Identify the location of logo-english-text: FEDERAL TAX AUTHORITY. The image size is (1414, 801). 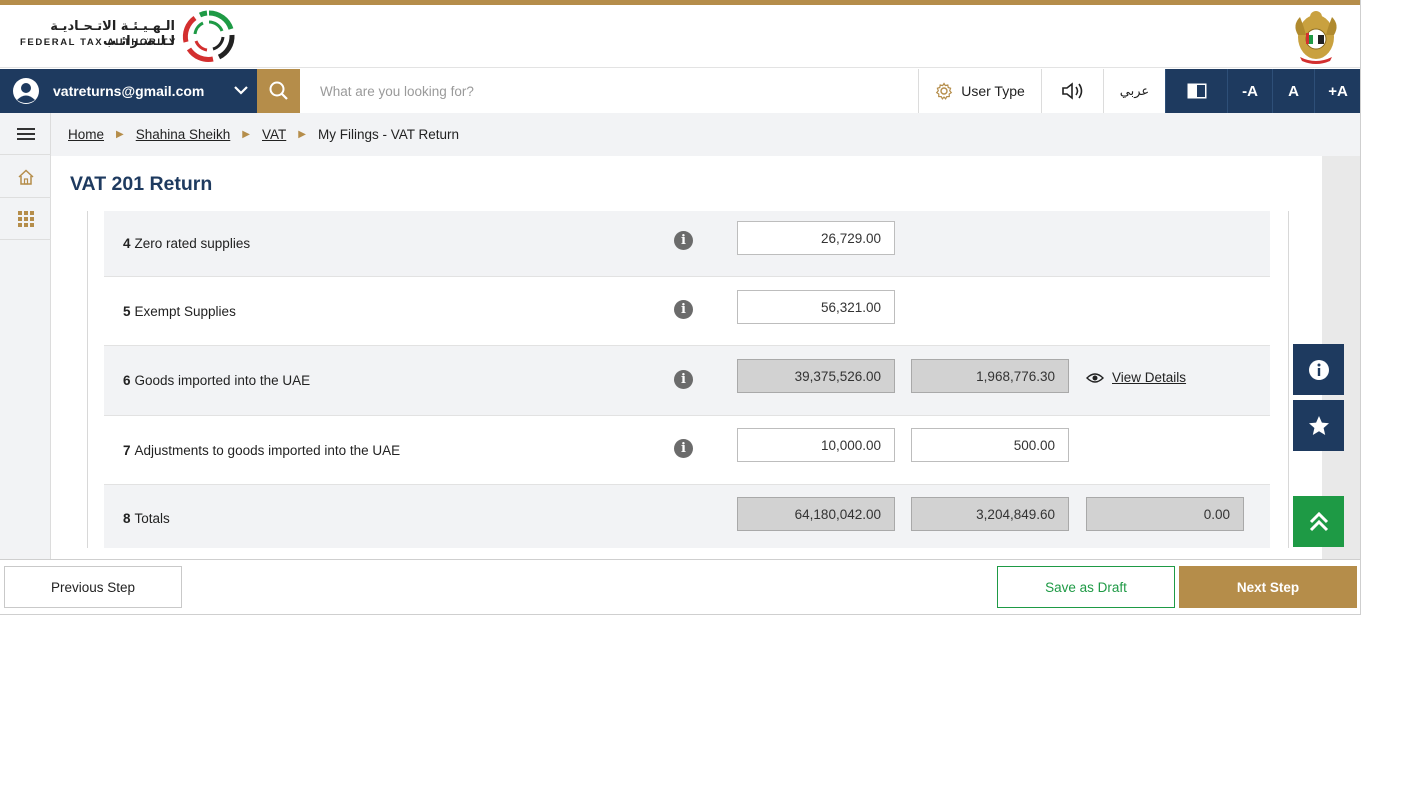
(98, 42).